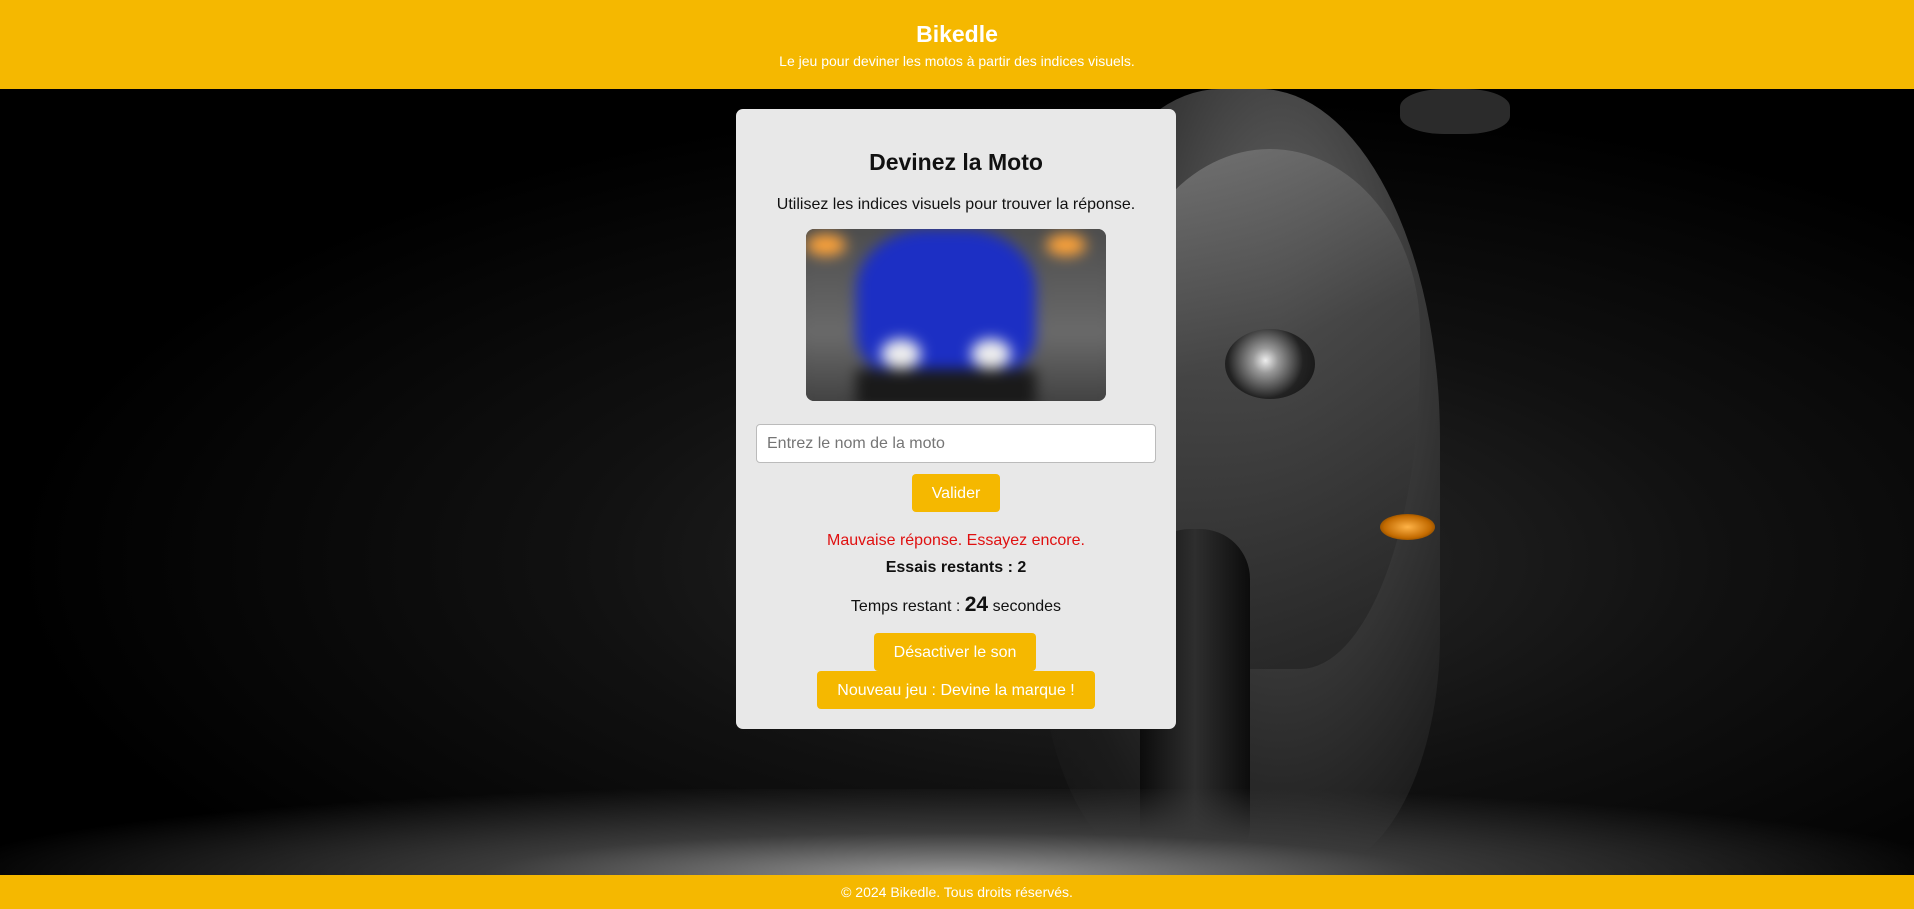  I want to click on site-footer: © 2024 Bikedle. Tous droits réservés., so click(957, 892).